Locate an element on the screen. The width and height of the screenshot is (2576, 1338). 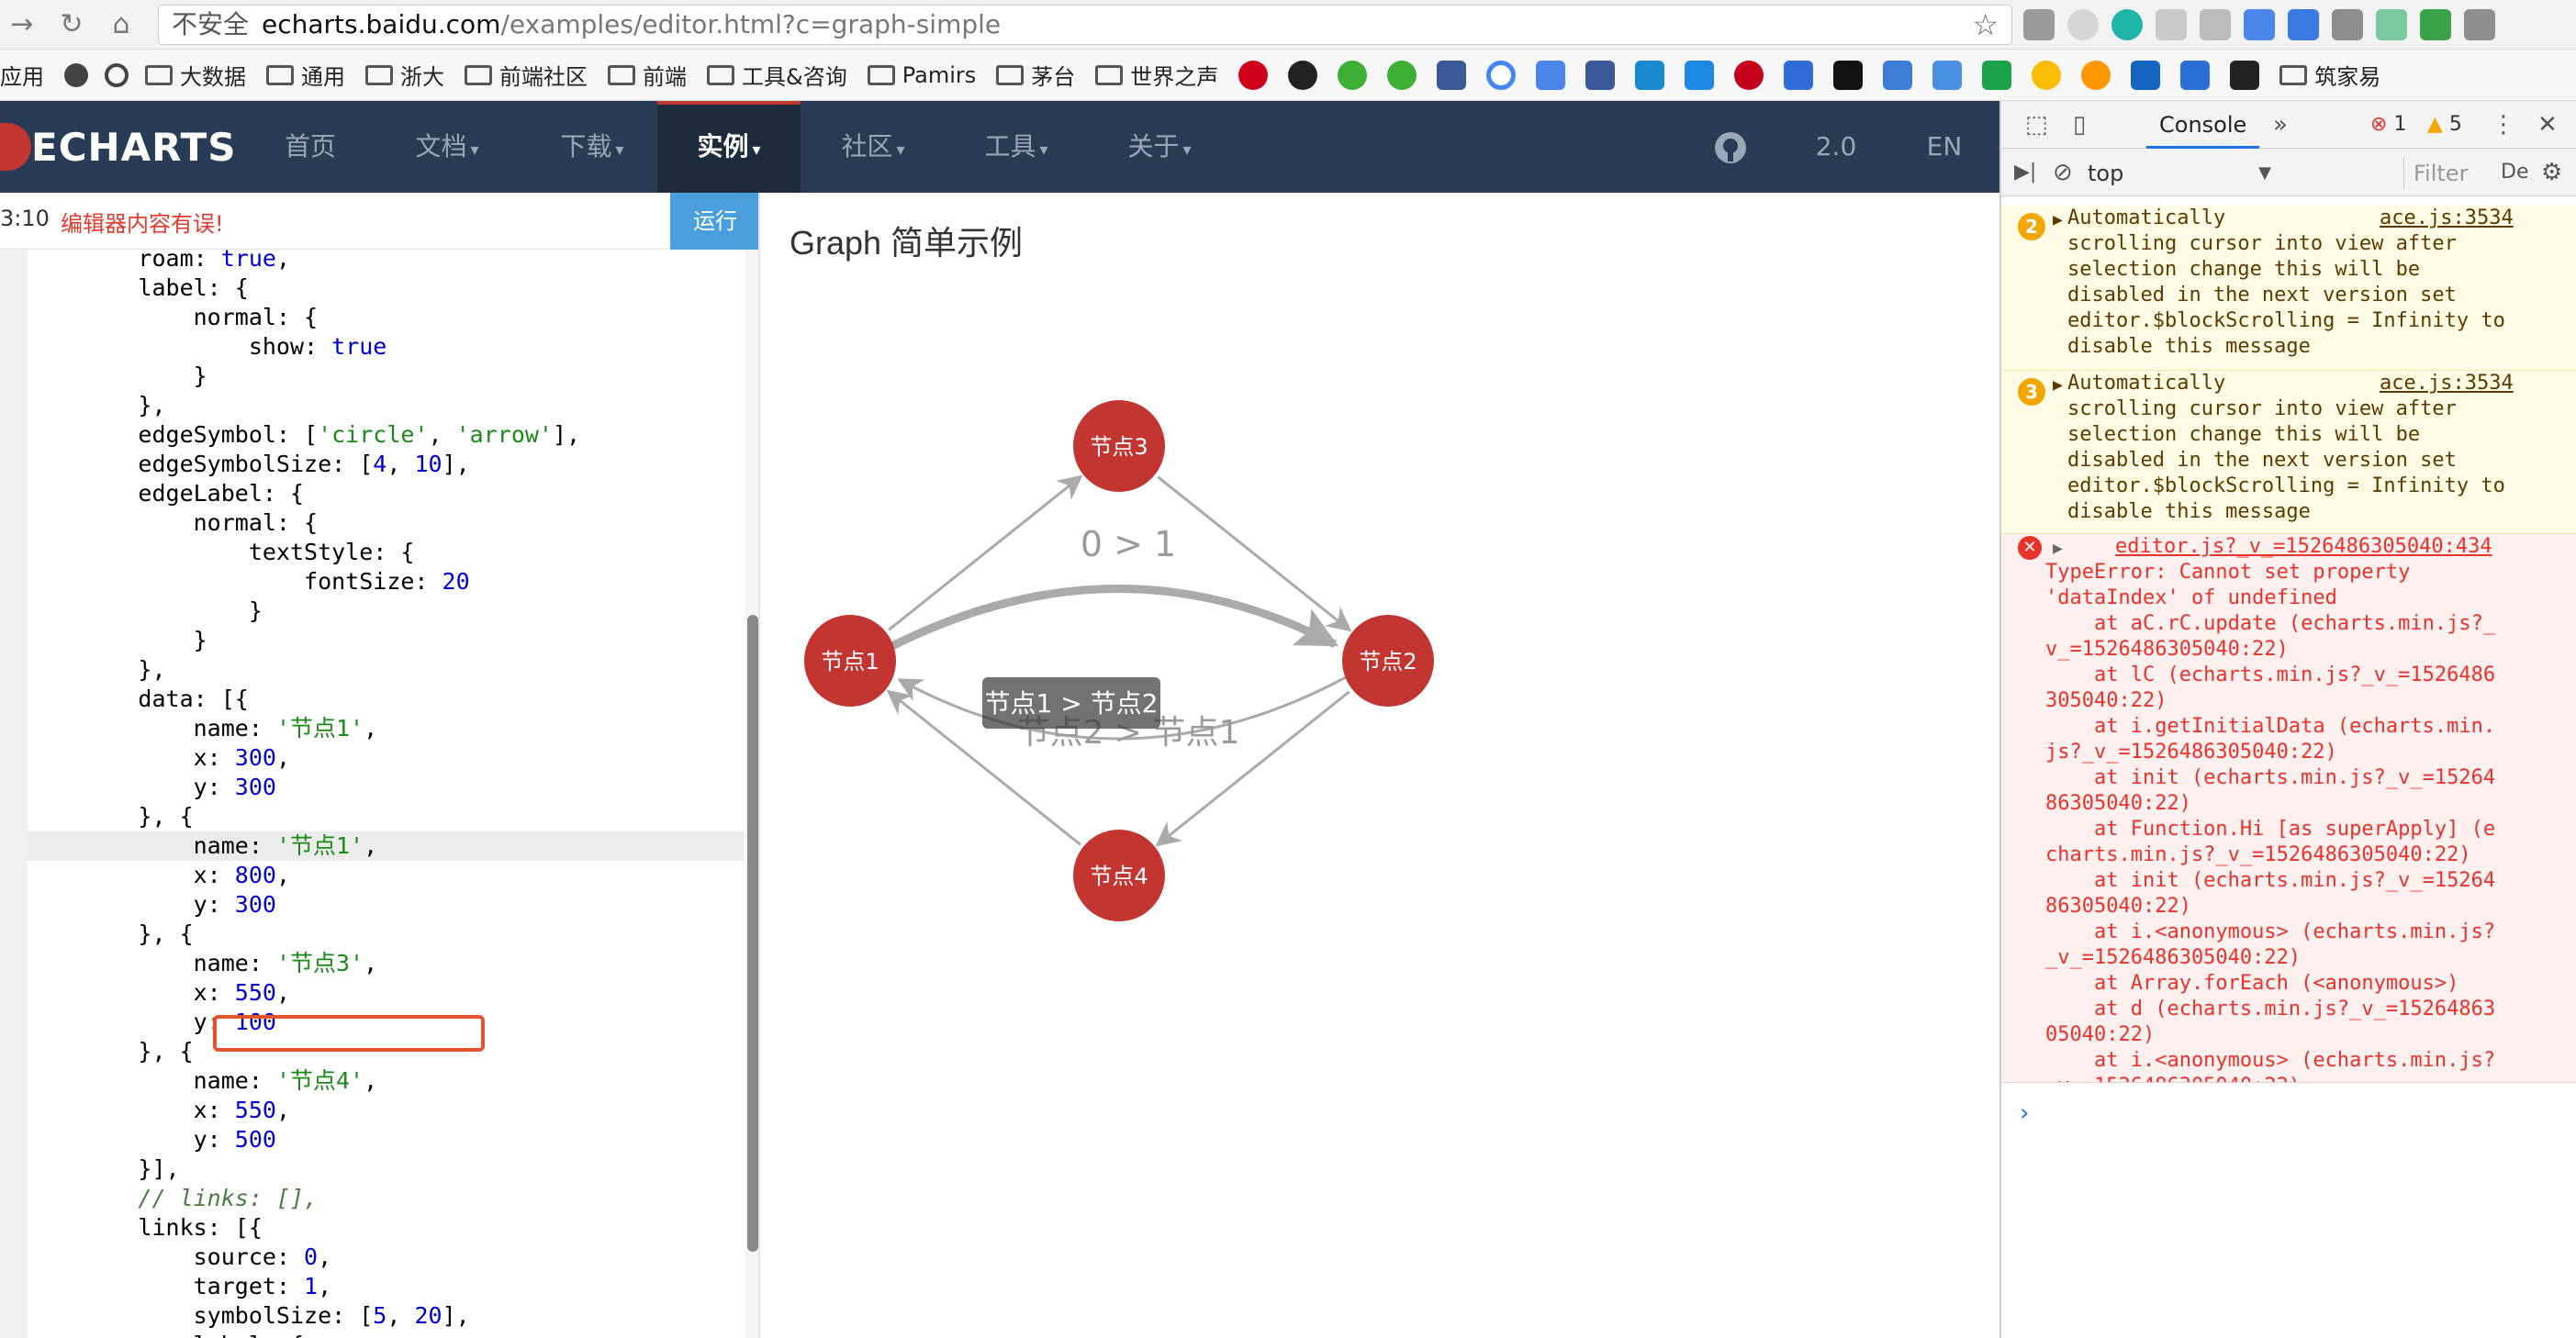
bookmark-folder: 前端 is located at coordinates (647, 75).